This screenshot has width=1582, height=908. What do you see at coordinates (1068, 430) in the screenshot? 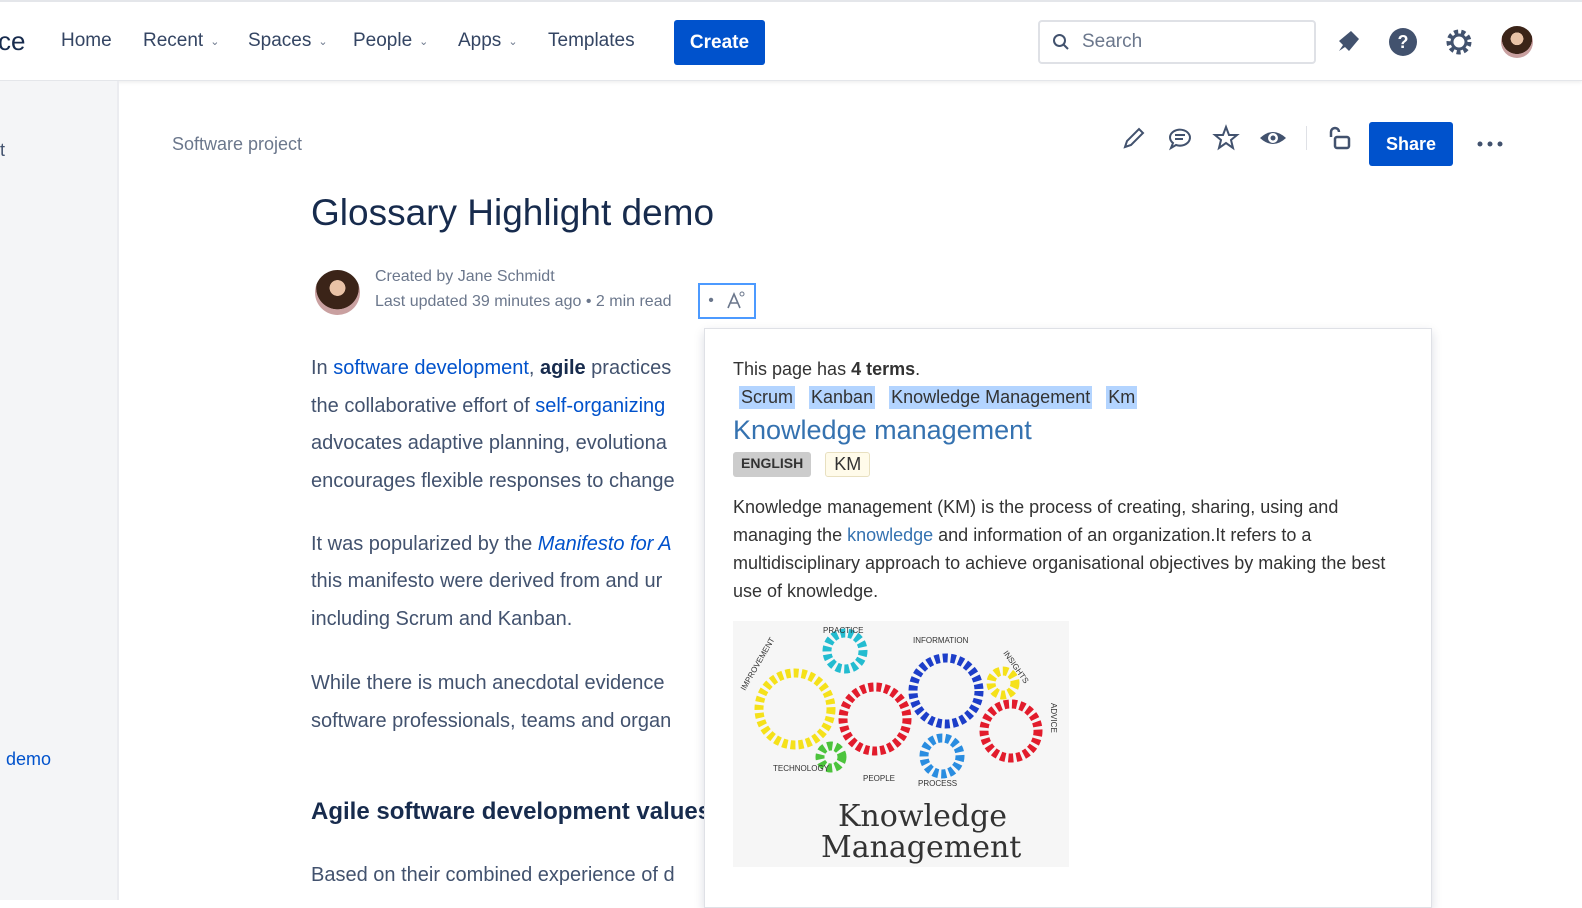
I see `glossary-term-title: Knowledge management` at bounding box center [1068, 430].